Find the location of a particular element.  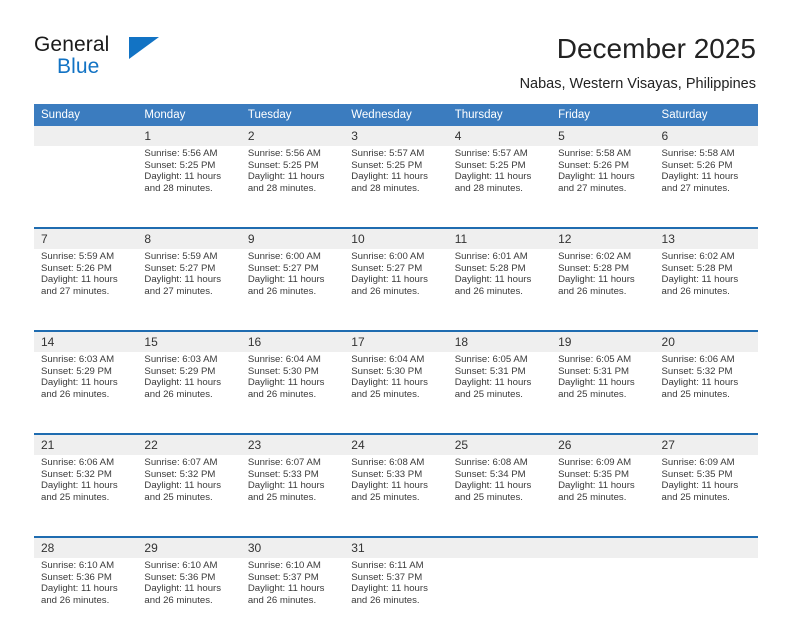

day-number: 11 is located at coordinates (499, 239).